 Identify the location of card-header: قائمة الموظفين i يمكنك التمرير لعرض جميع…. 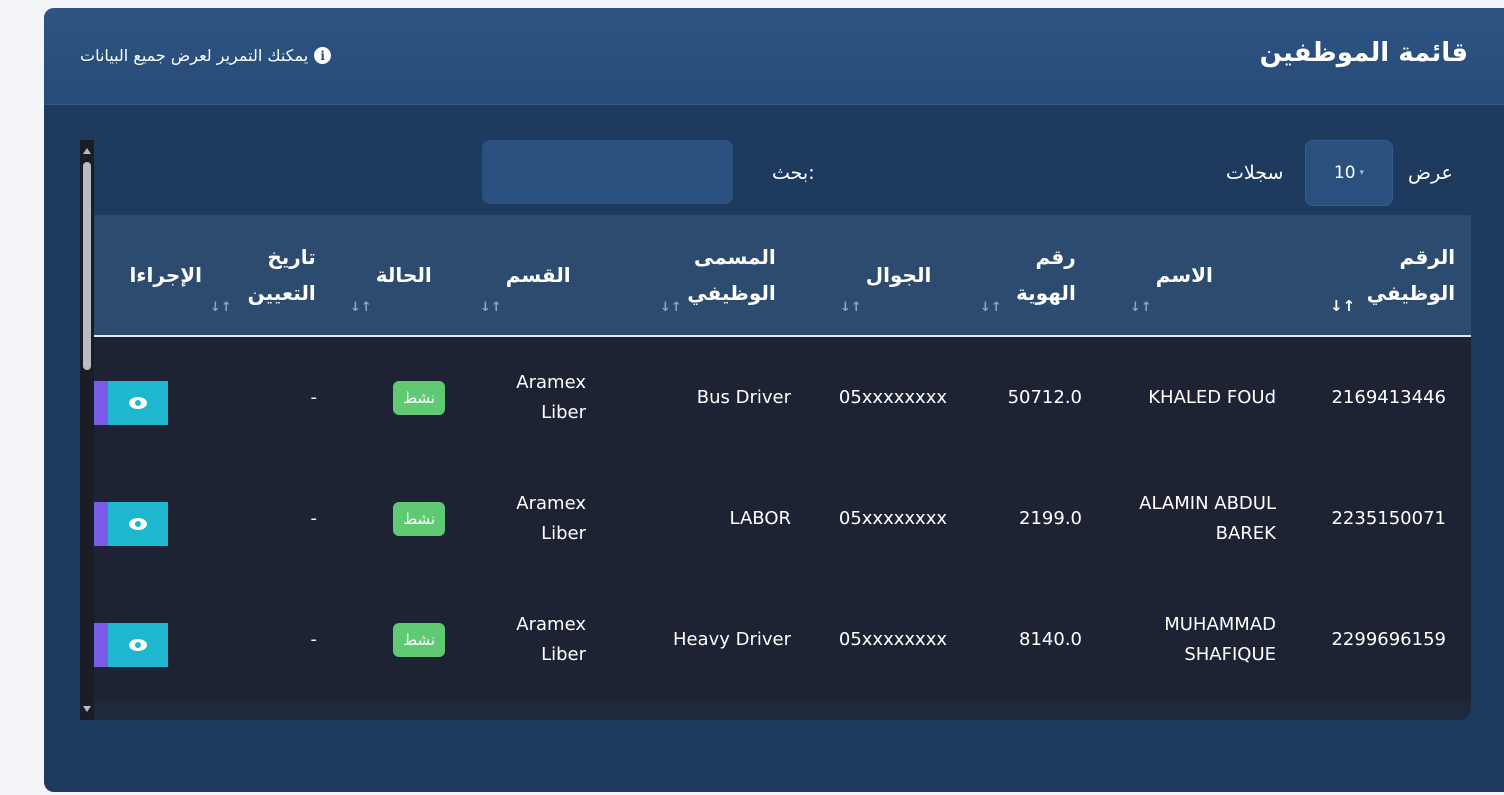
(774, 56).